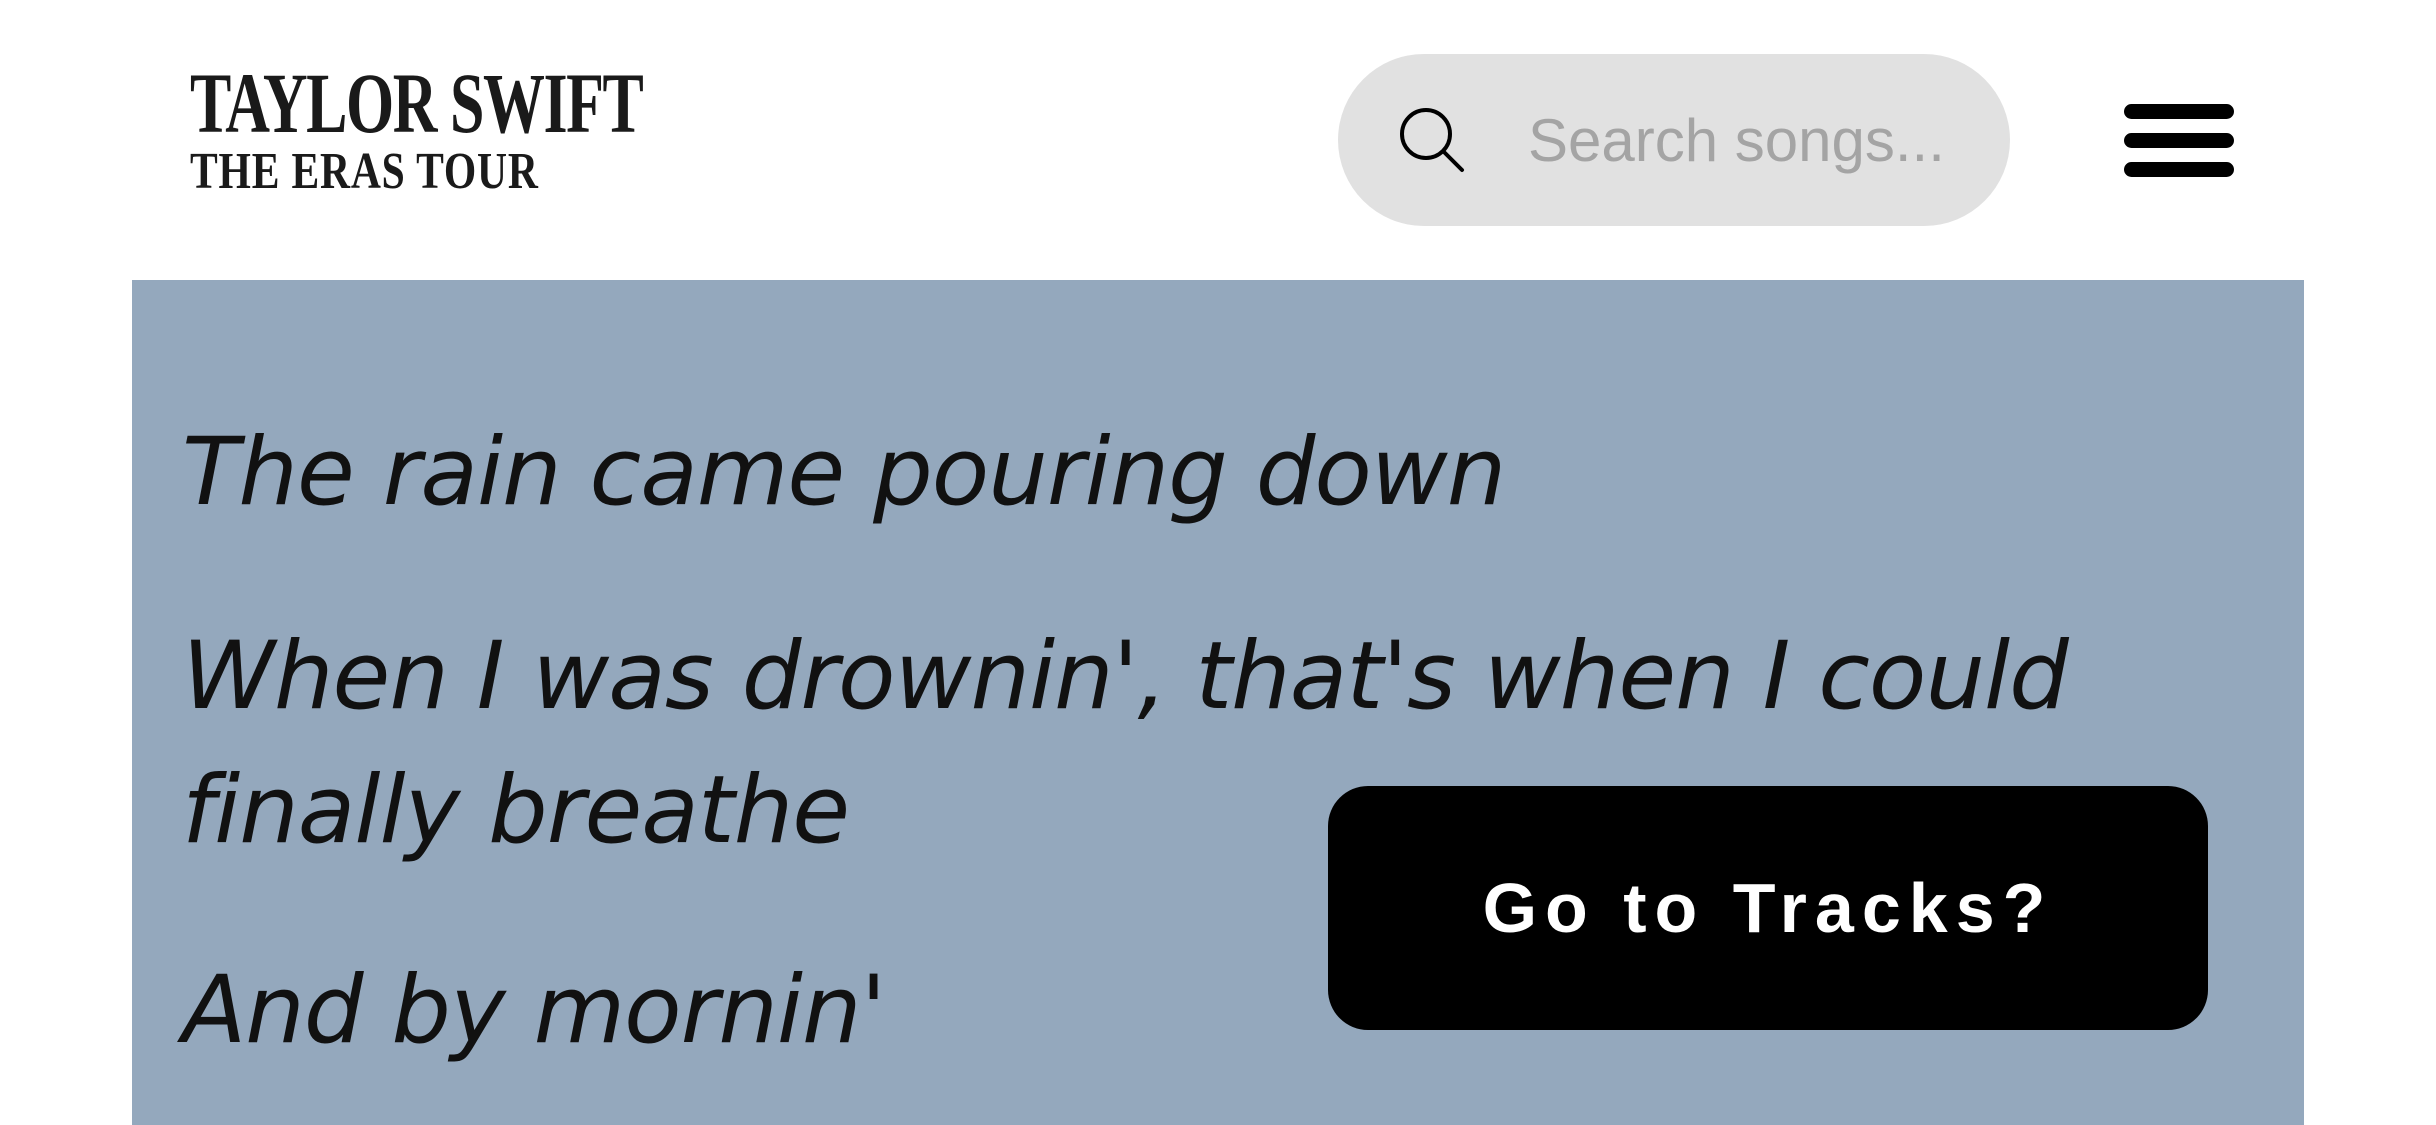 This screenshot has width=2436, height=1125. I want to click on search-bar, so click(1674, 140).